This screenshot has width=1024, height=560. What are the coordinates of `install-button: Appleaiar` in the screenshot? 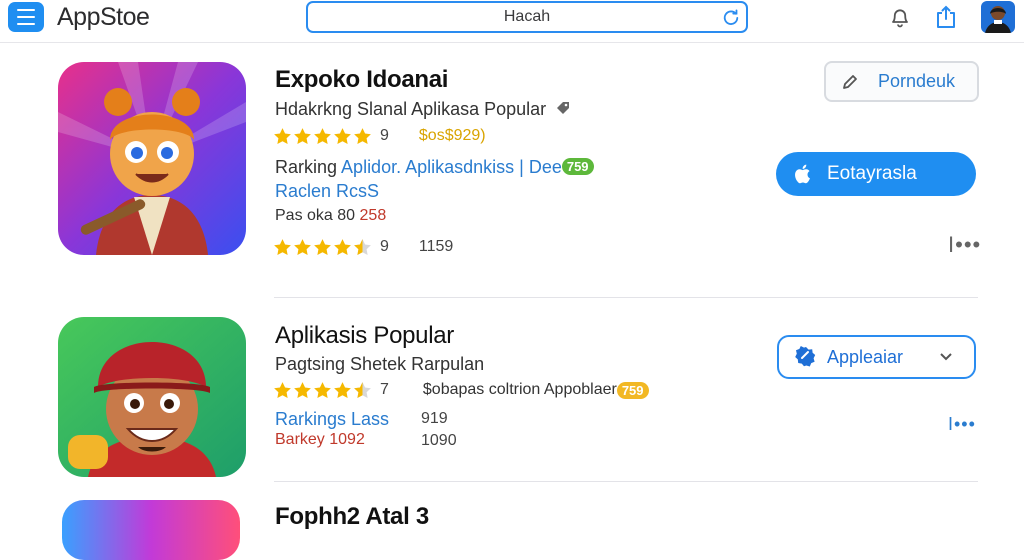 It's located at (876, 357).